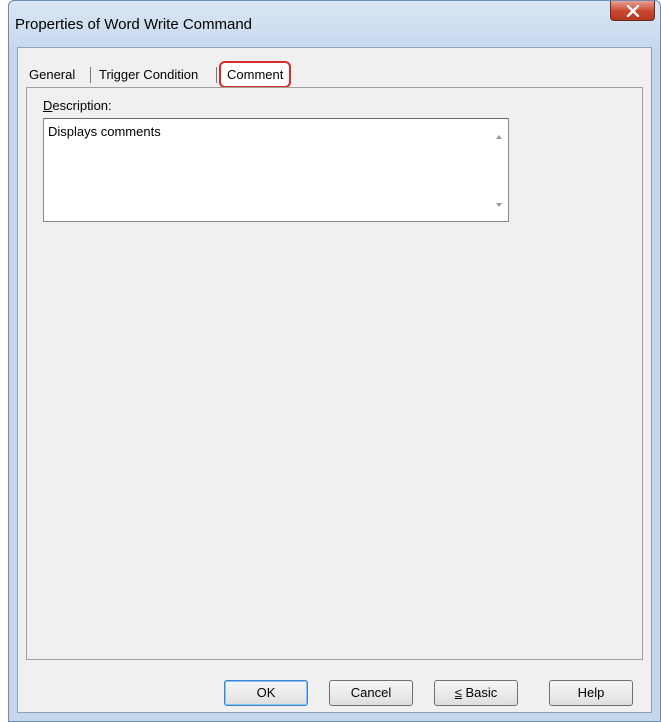  I want to click on scroll-up-arrow-icon, so click(499, 137).